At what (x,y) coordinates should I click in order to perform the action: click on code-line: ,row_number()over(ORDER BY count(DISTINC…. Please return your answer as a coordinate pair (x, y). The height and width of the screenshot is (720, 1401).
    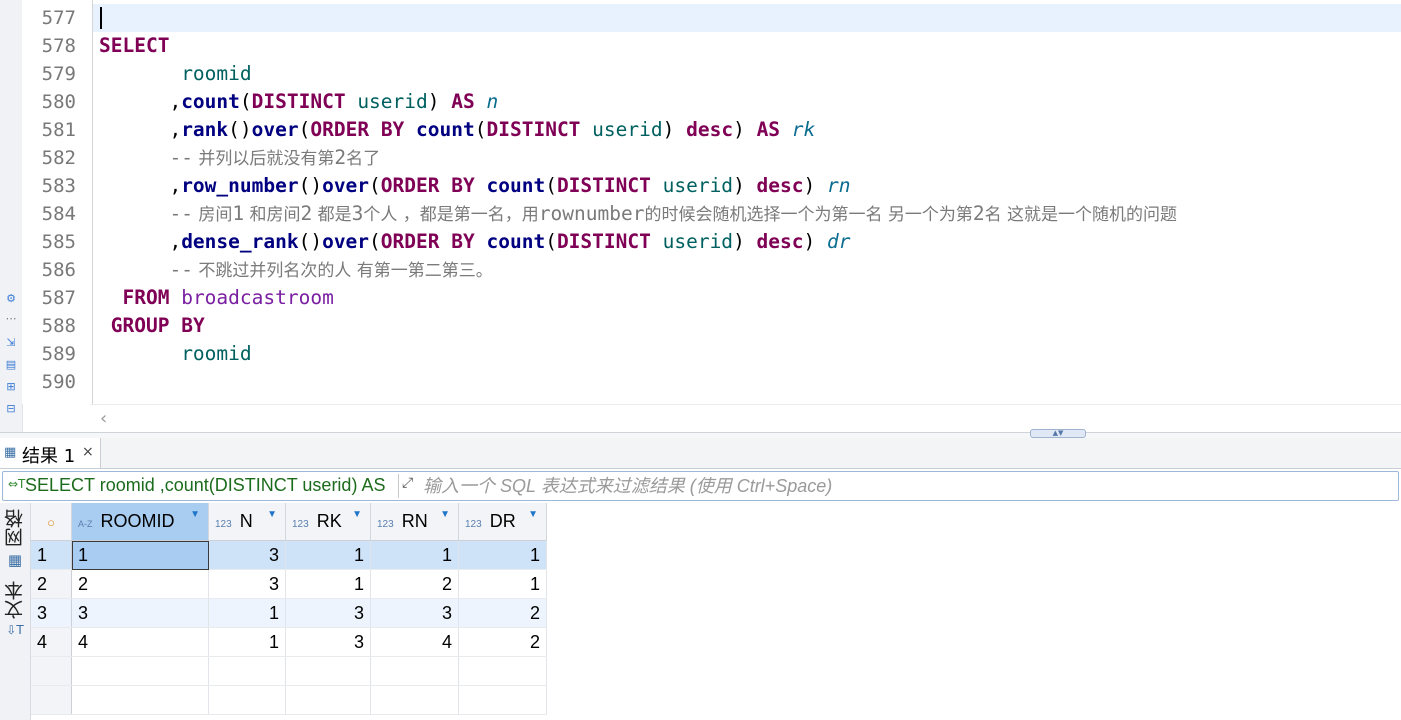
    Looking at the image, I should click on (474, 186).